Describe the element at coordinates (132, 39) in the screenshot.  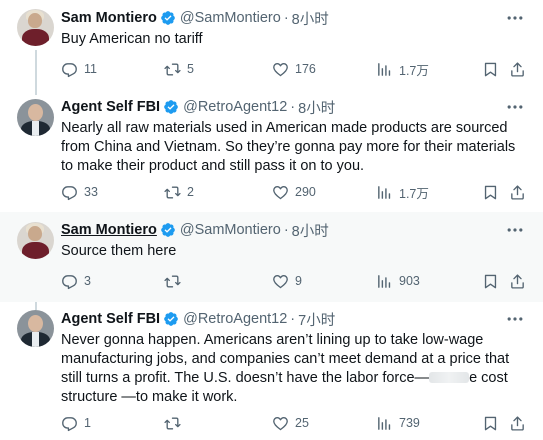
I see `tweet-text: Buy American no tariff` at that location.